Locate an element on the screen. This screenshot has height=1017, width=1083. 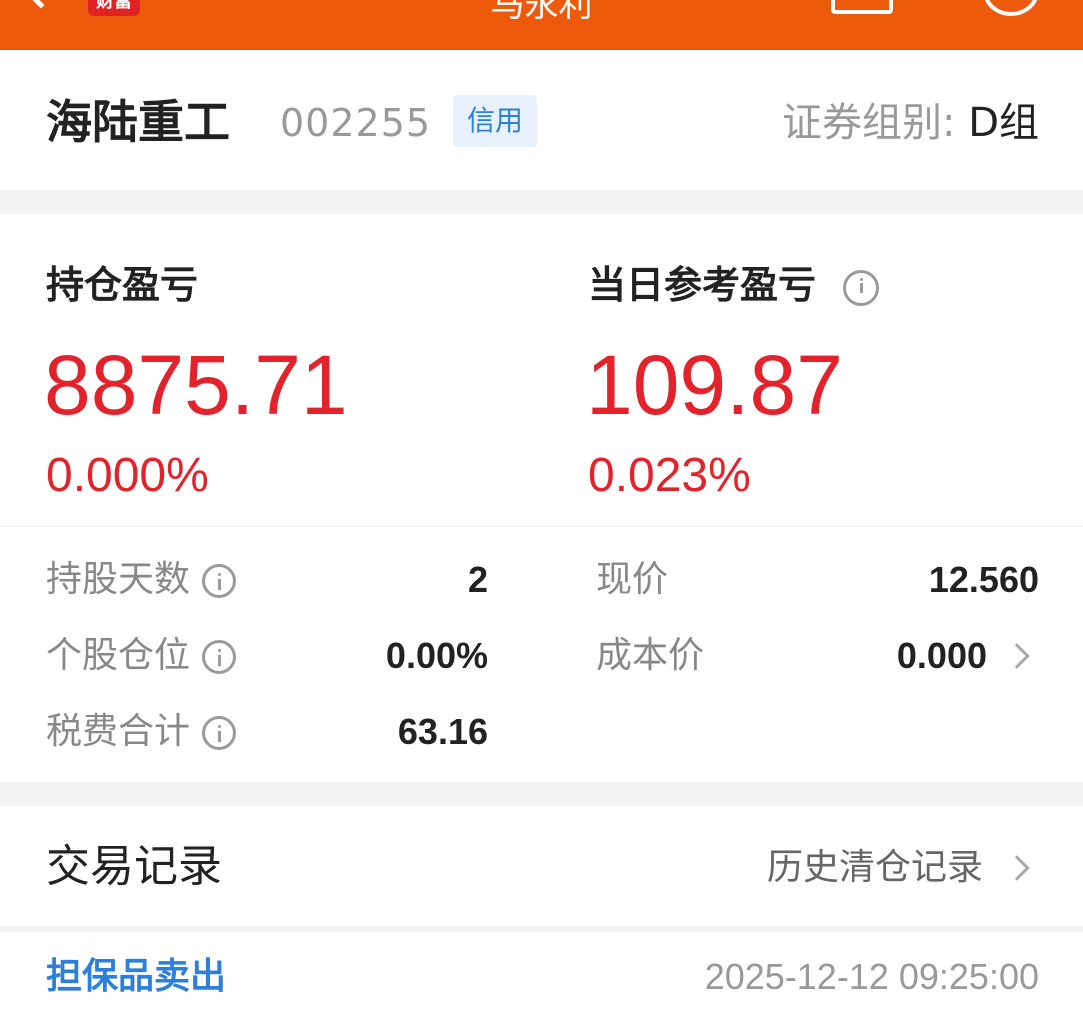
window-icon is located at coordinates (862, 7).